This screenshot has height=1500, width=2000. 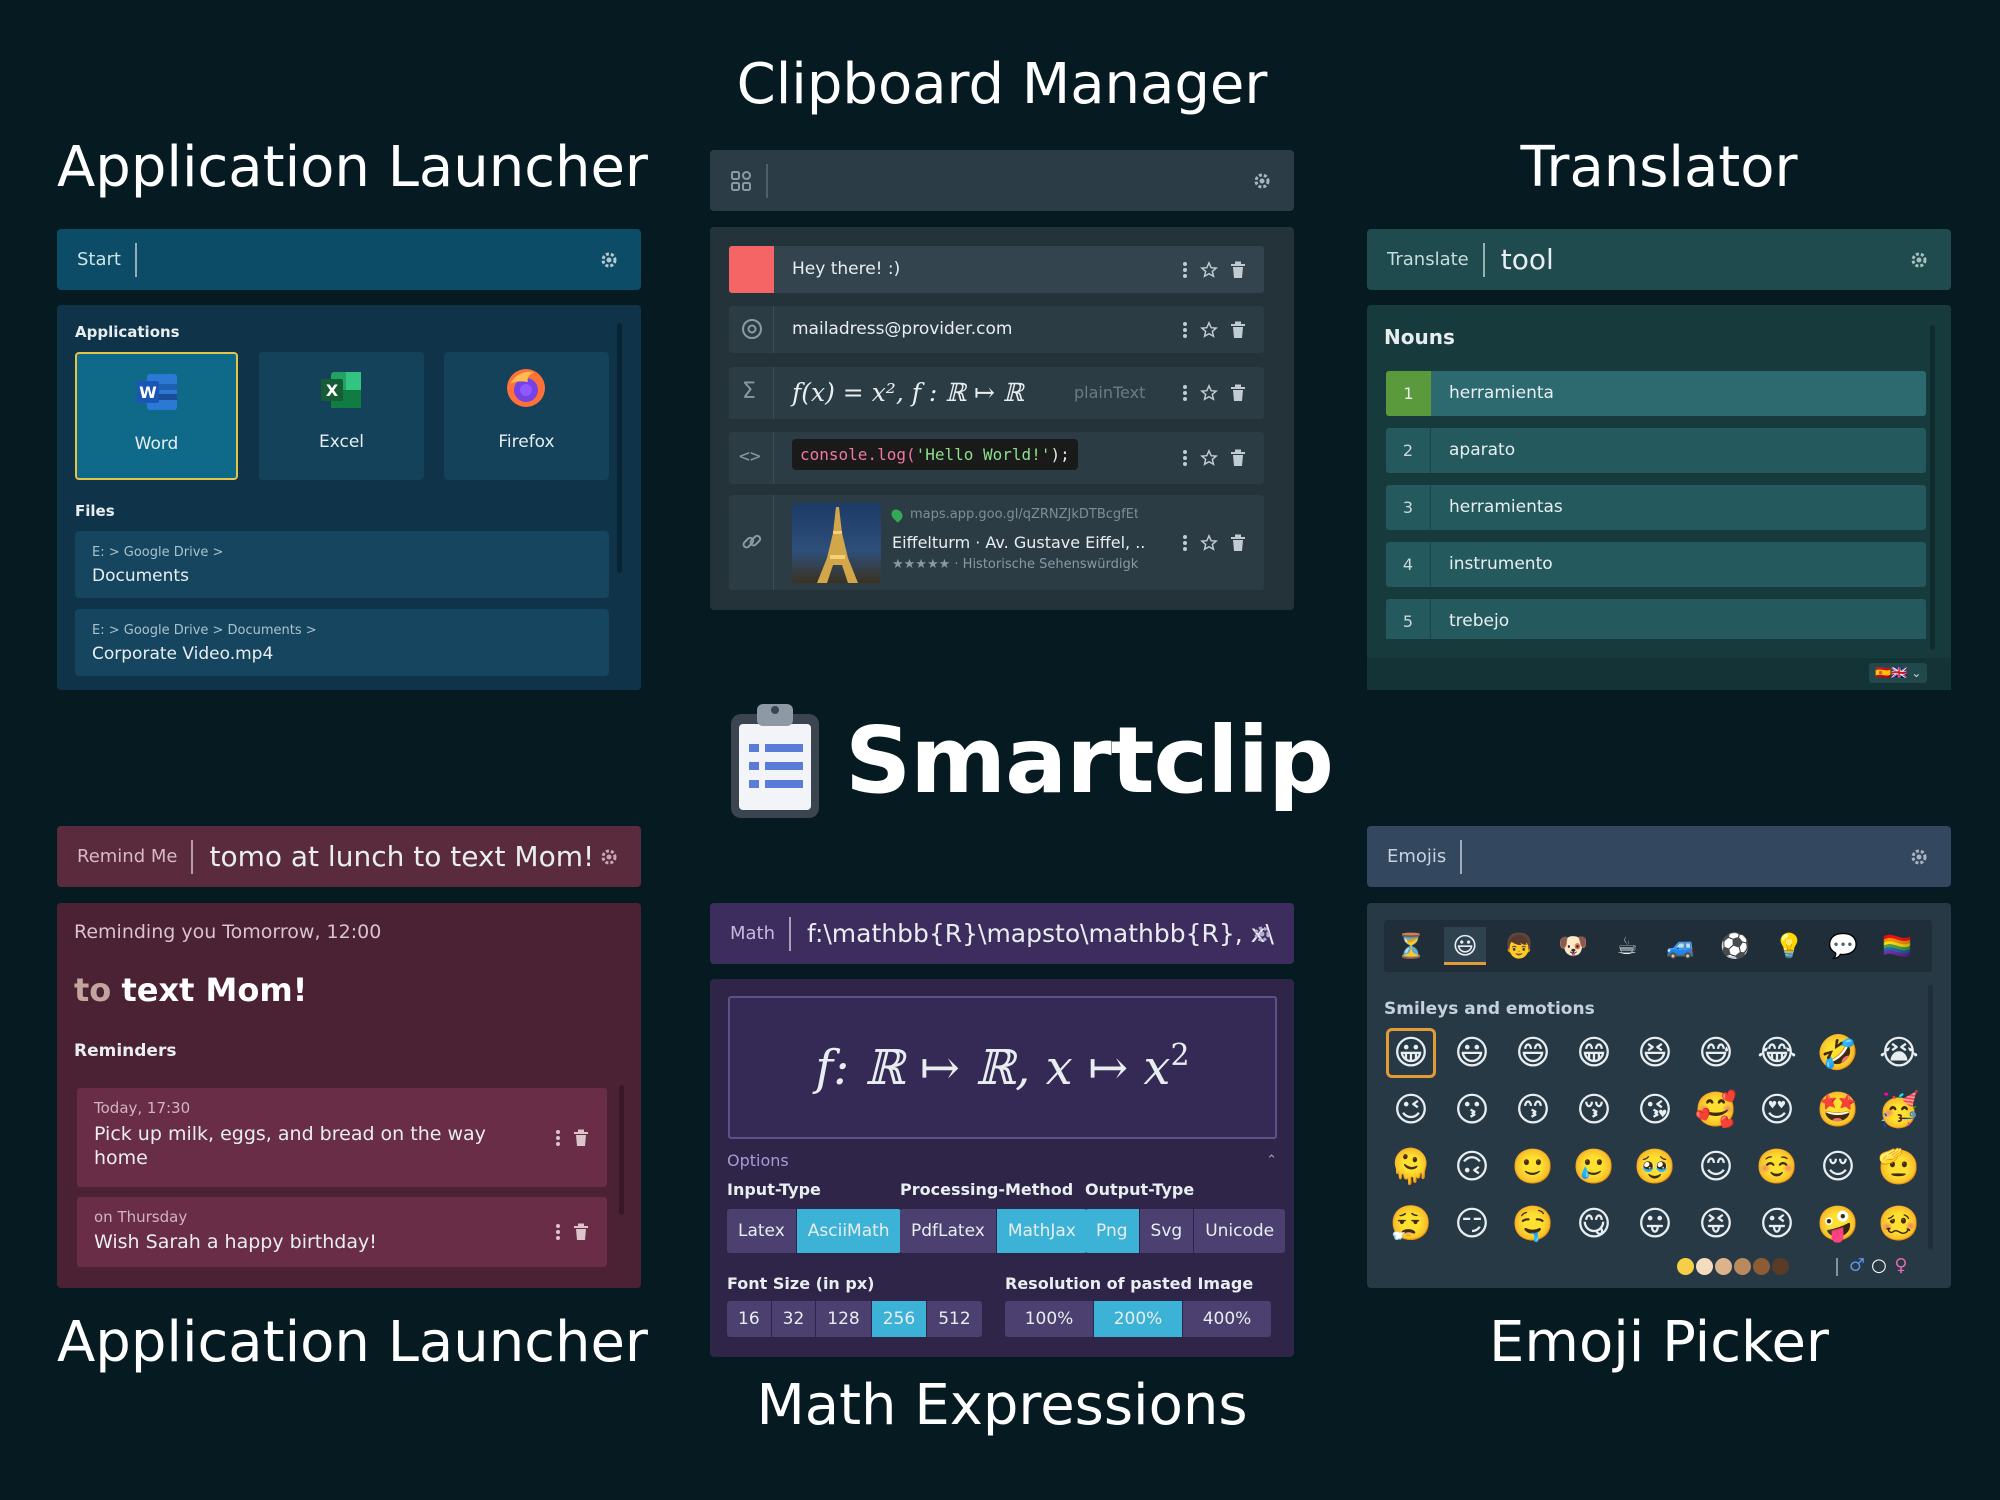 I want to click on emoji-cell: 😌, so click(x=1838, y=1167).